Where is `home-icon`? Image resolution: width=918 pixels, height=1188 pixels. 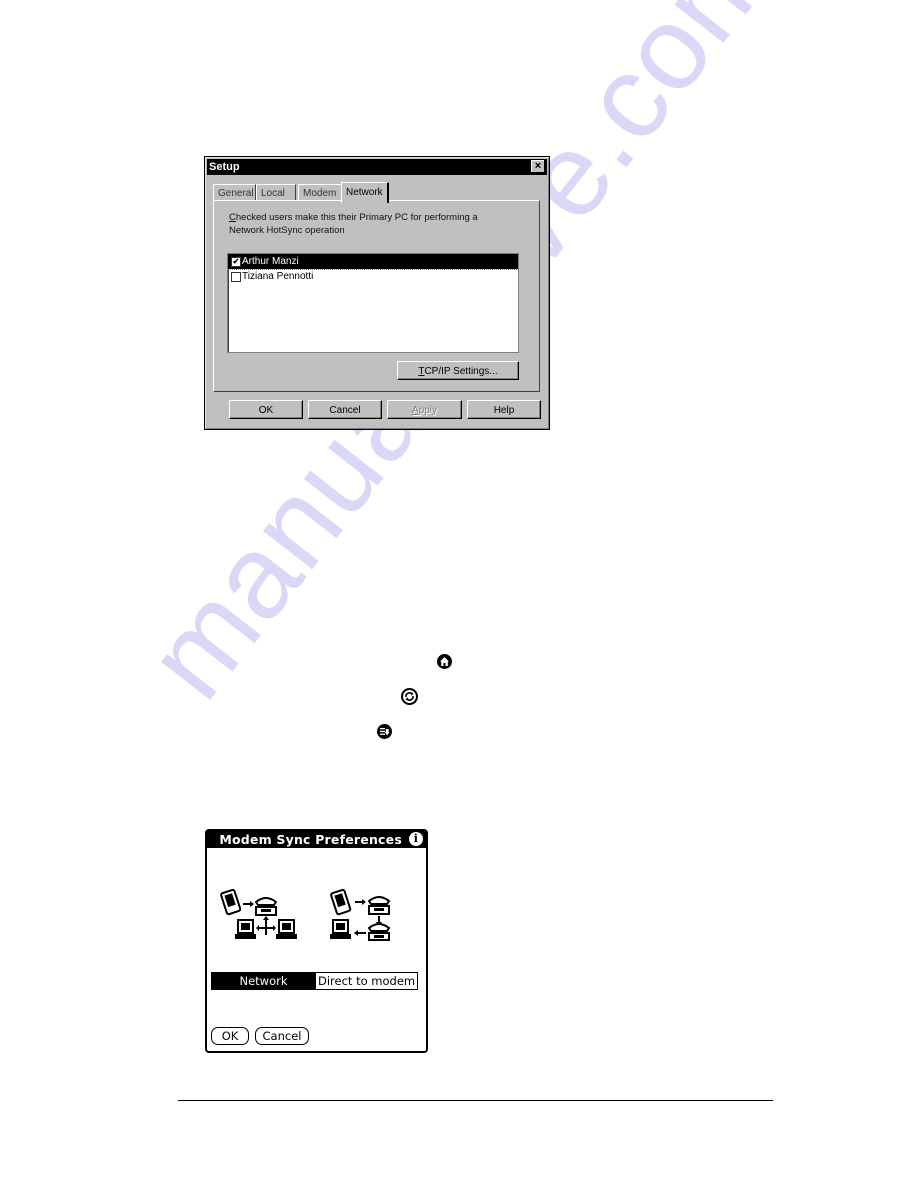
home-icon is located at coordinates (444, 661).